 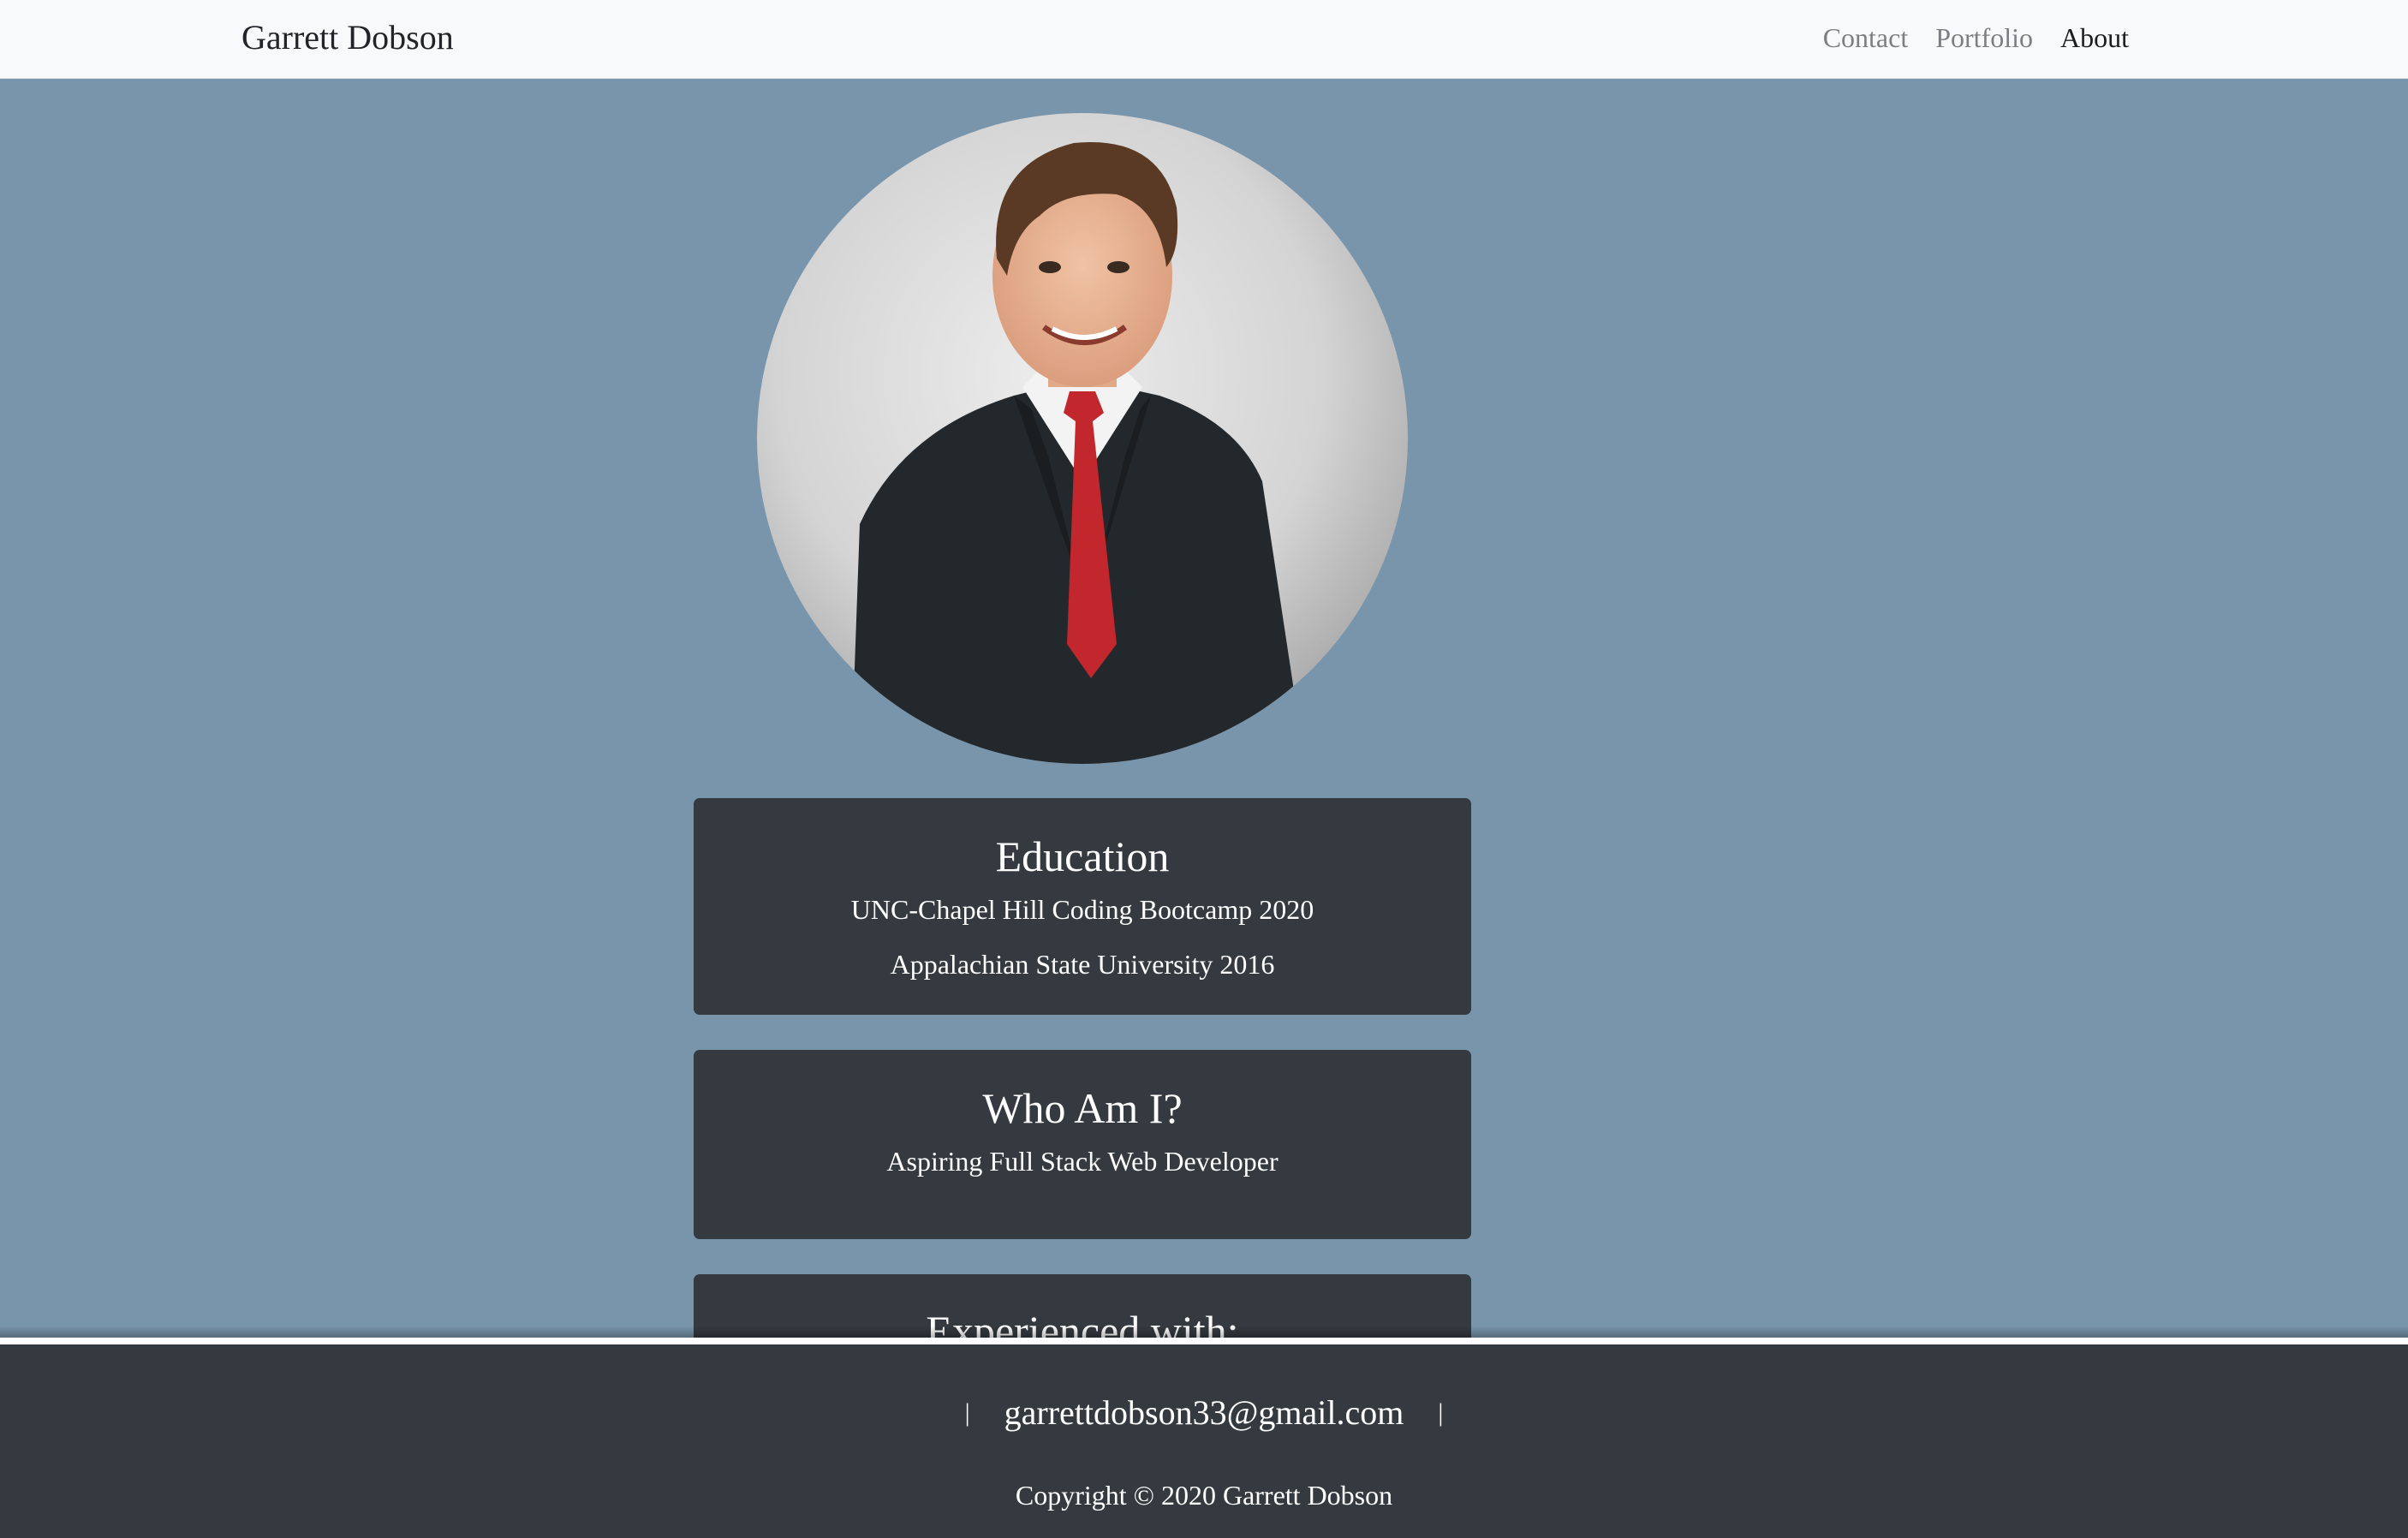 What do you see at coordinates (1083, 1108) in the screenshot?
I see `who-am-i-title: Who Am I?` at bounding box center [1083, 1108].